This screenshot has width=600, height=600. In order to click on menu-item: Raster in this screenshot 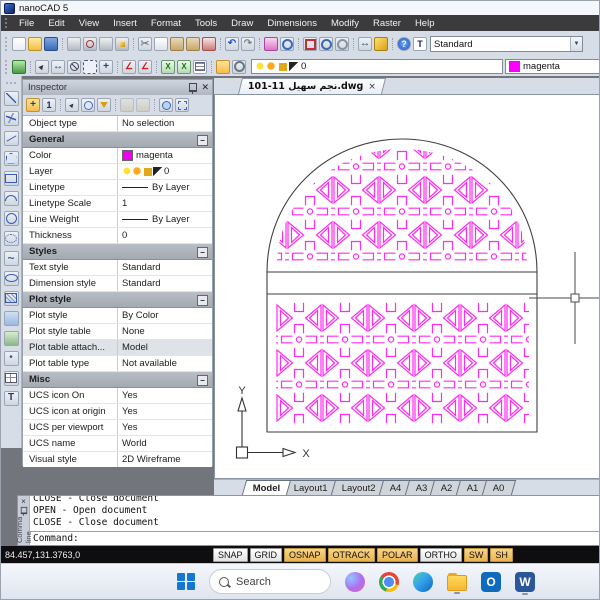, I will do `click(387, 23)`.